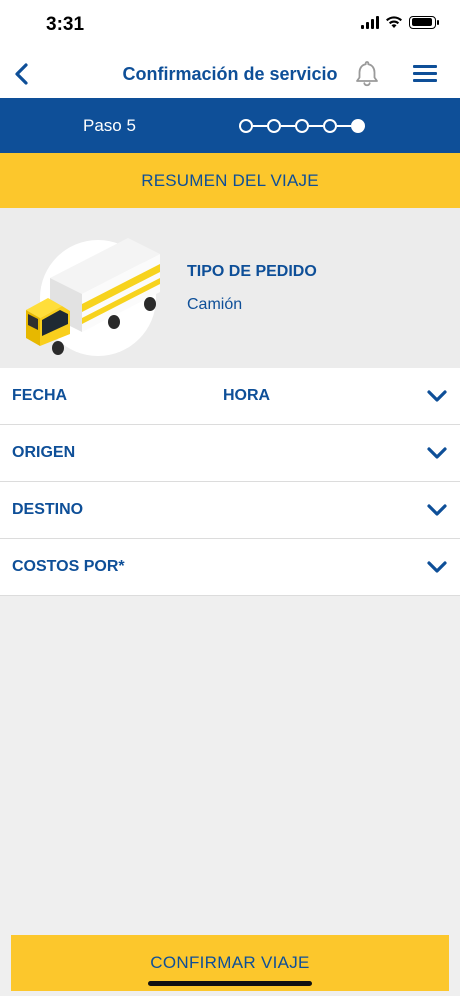 Image resolution: width=460 pixels, height=996 pixels. Describe the element at coordinates (230, 983) in the screenshot. I see `home-indicator` at that location.